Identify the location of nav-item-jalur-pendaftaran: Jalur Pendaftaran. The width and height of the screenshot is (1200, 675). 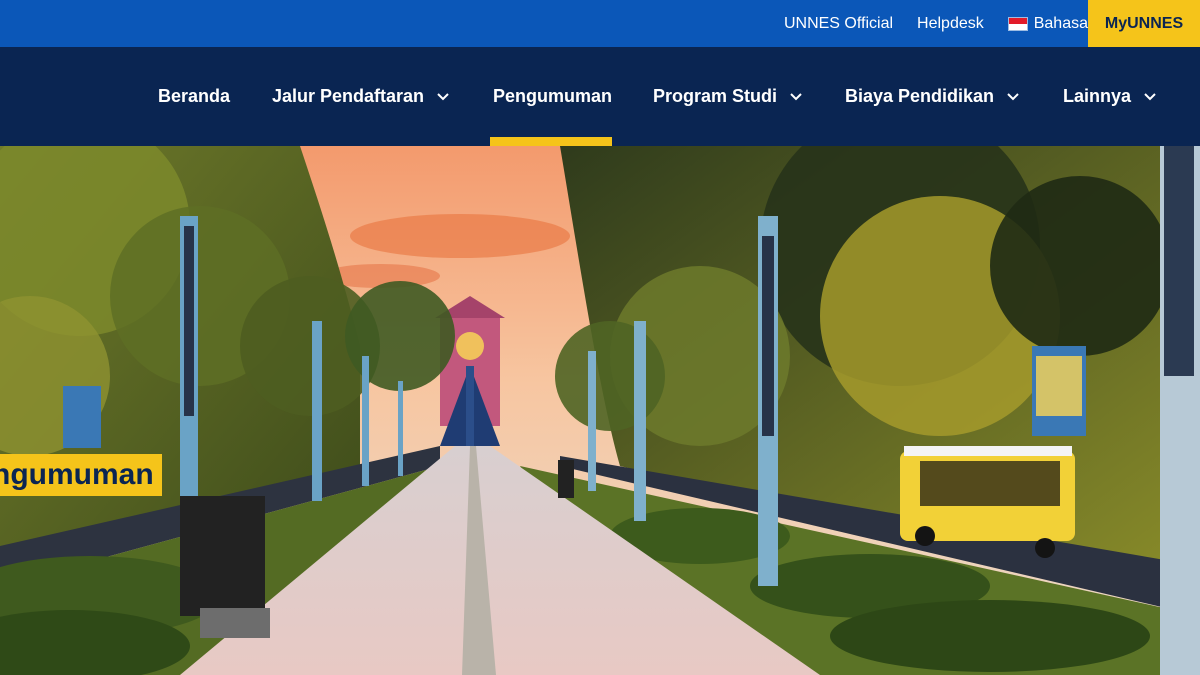
(361, 96).